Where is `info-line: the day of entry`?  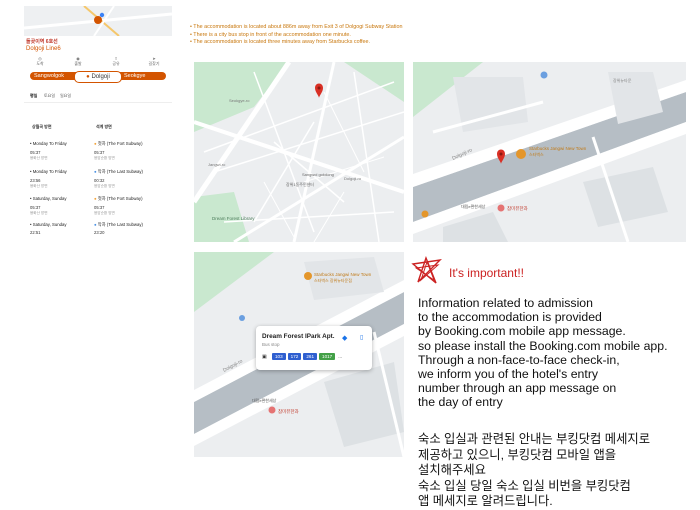 info-line: the day of entry is located at coordinates (460, 402).